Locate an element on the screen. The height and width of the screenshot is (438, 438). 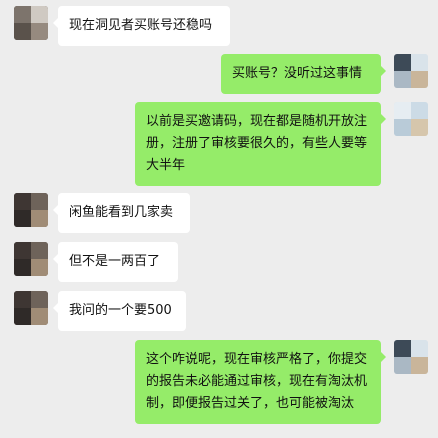
message-text: 现在洞见者买账号还稳吗 is located at coordinates (141, 25).